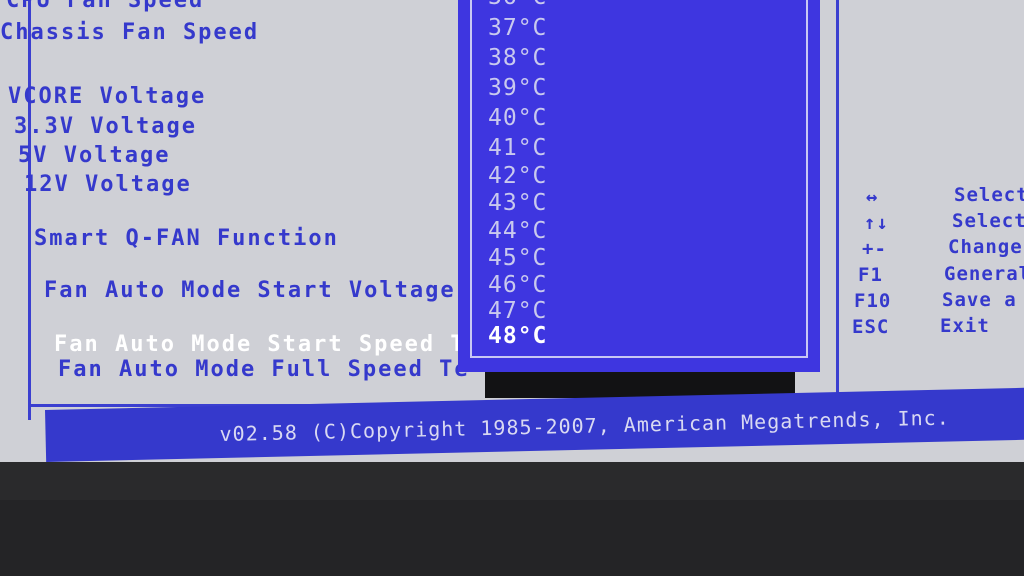  Describe the element at coordinates (250, 290) in the screenshot. I see `setting-fan-start-voltage: Fan Auto Mode Start Voltage` at that location.